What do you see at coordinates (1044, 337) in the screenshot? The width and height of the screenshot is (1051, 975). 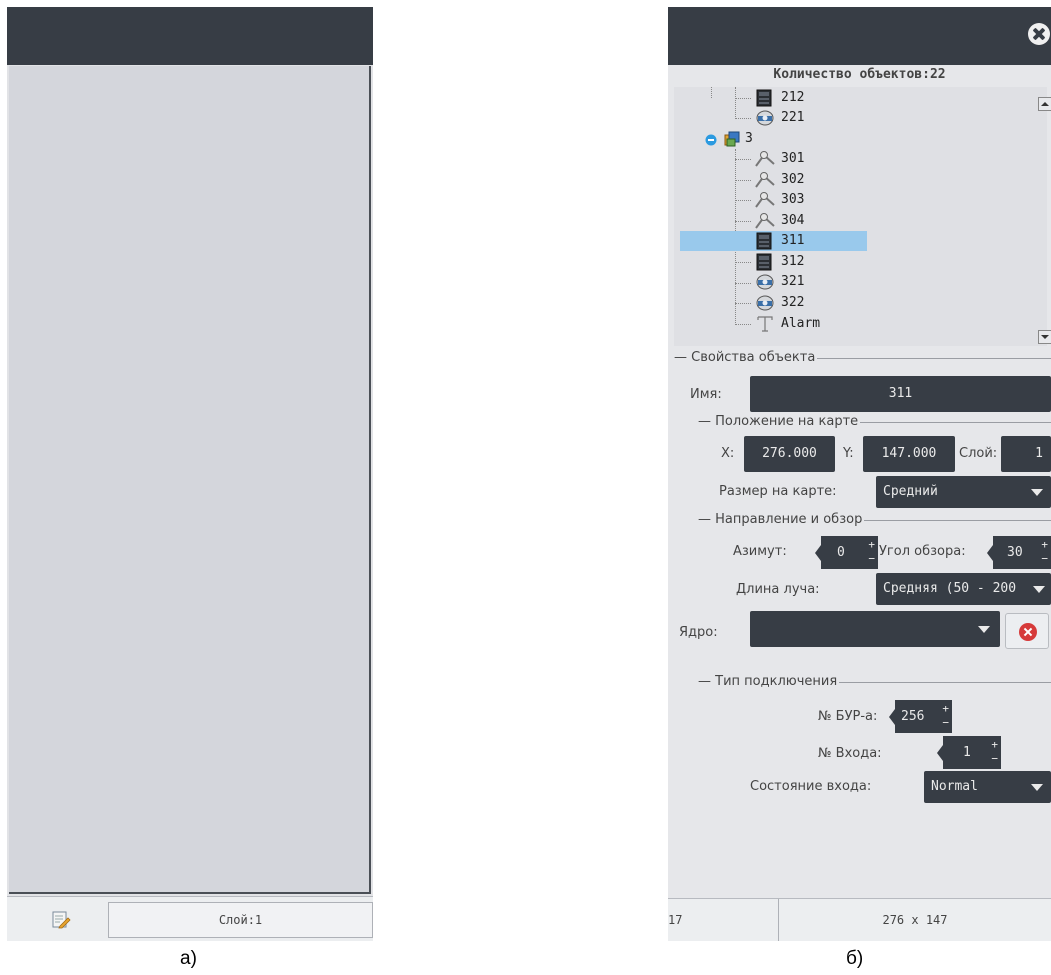 I see `scroll-down-button` at bounding box center [1044, 337].